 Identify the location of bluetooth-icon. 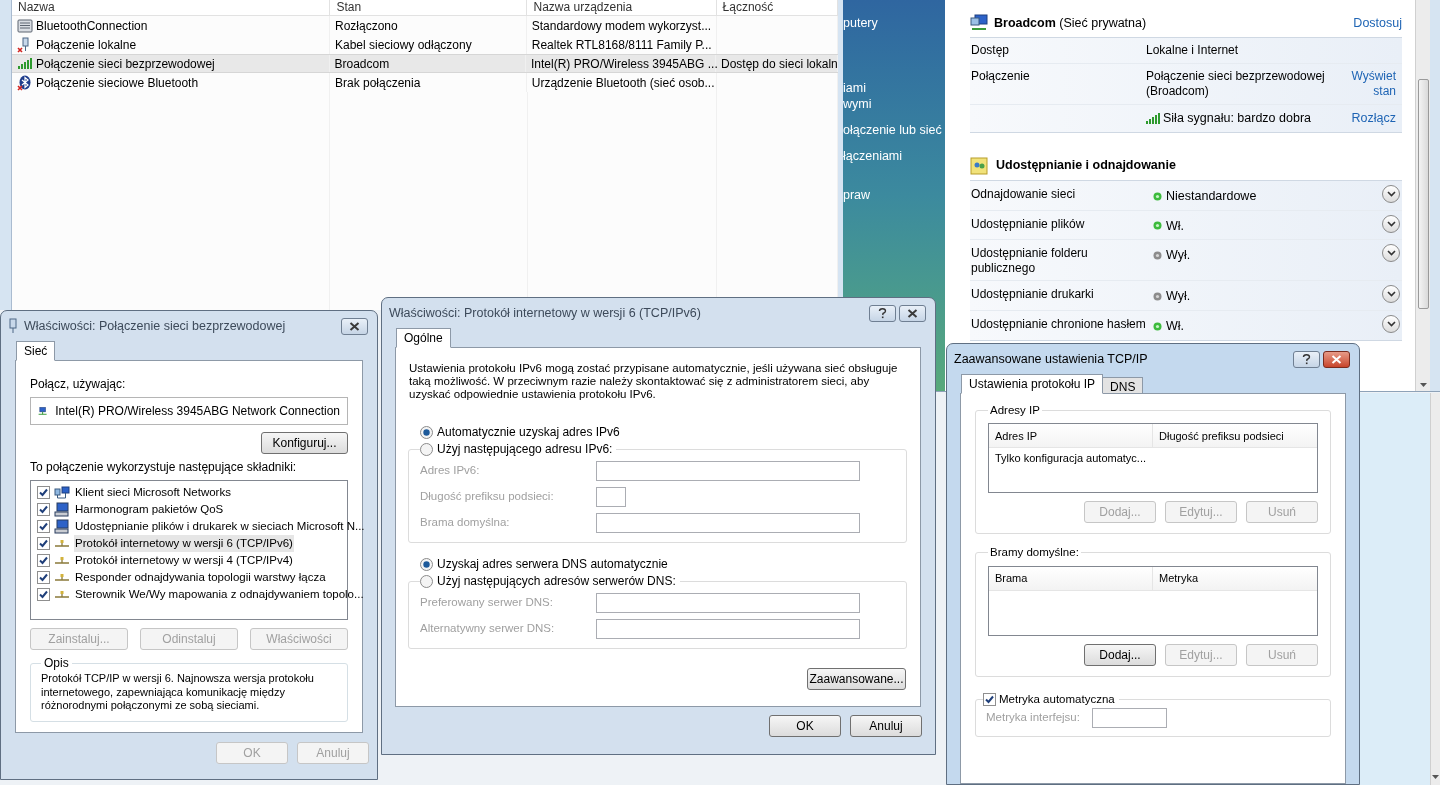
(25, 82).